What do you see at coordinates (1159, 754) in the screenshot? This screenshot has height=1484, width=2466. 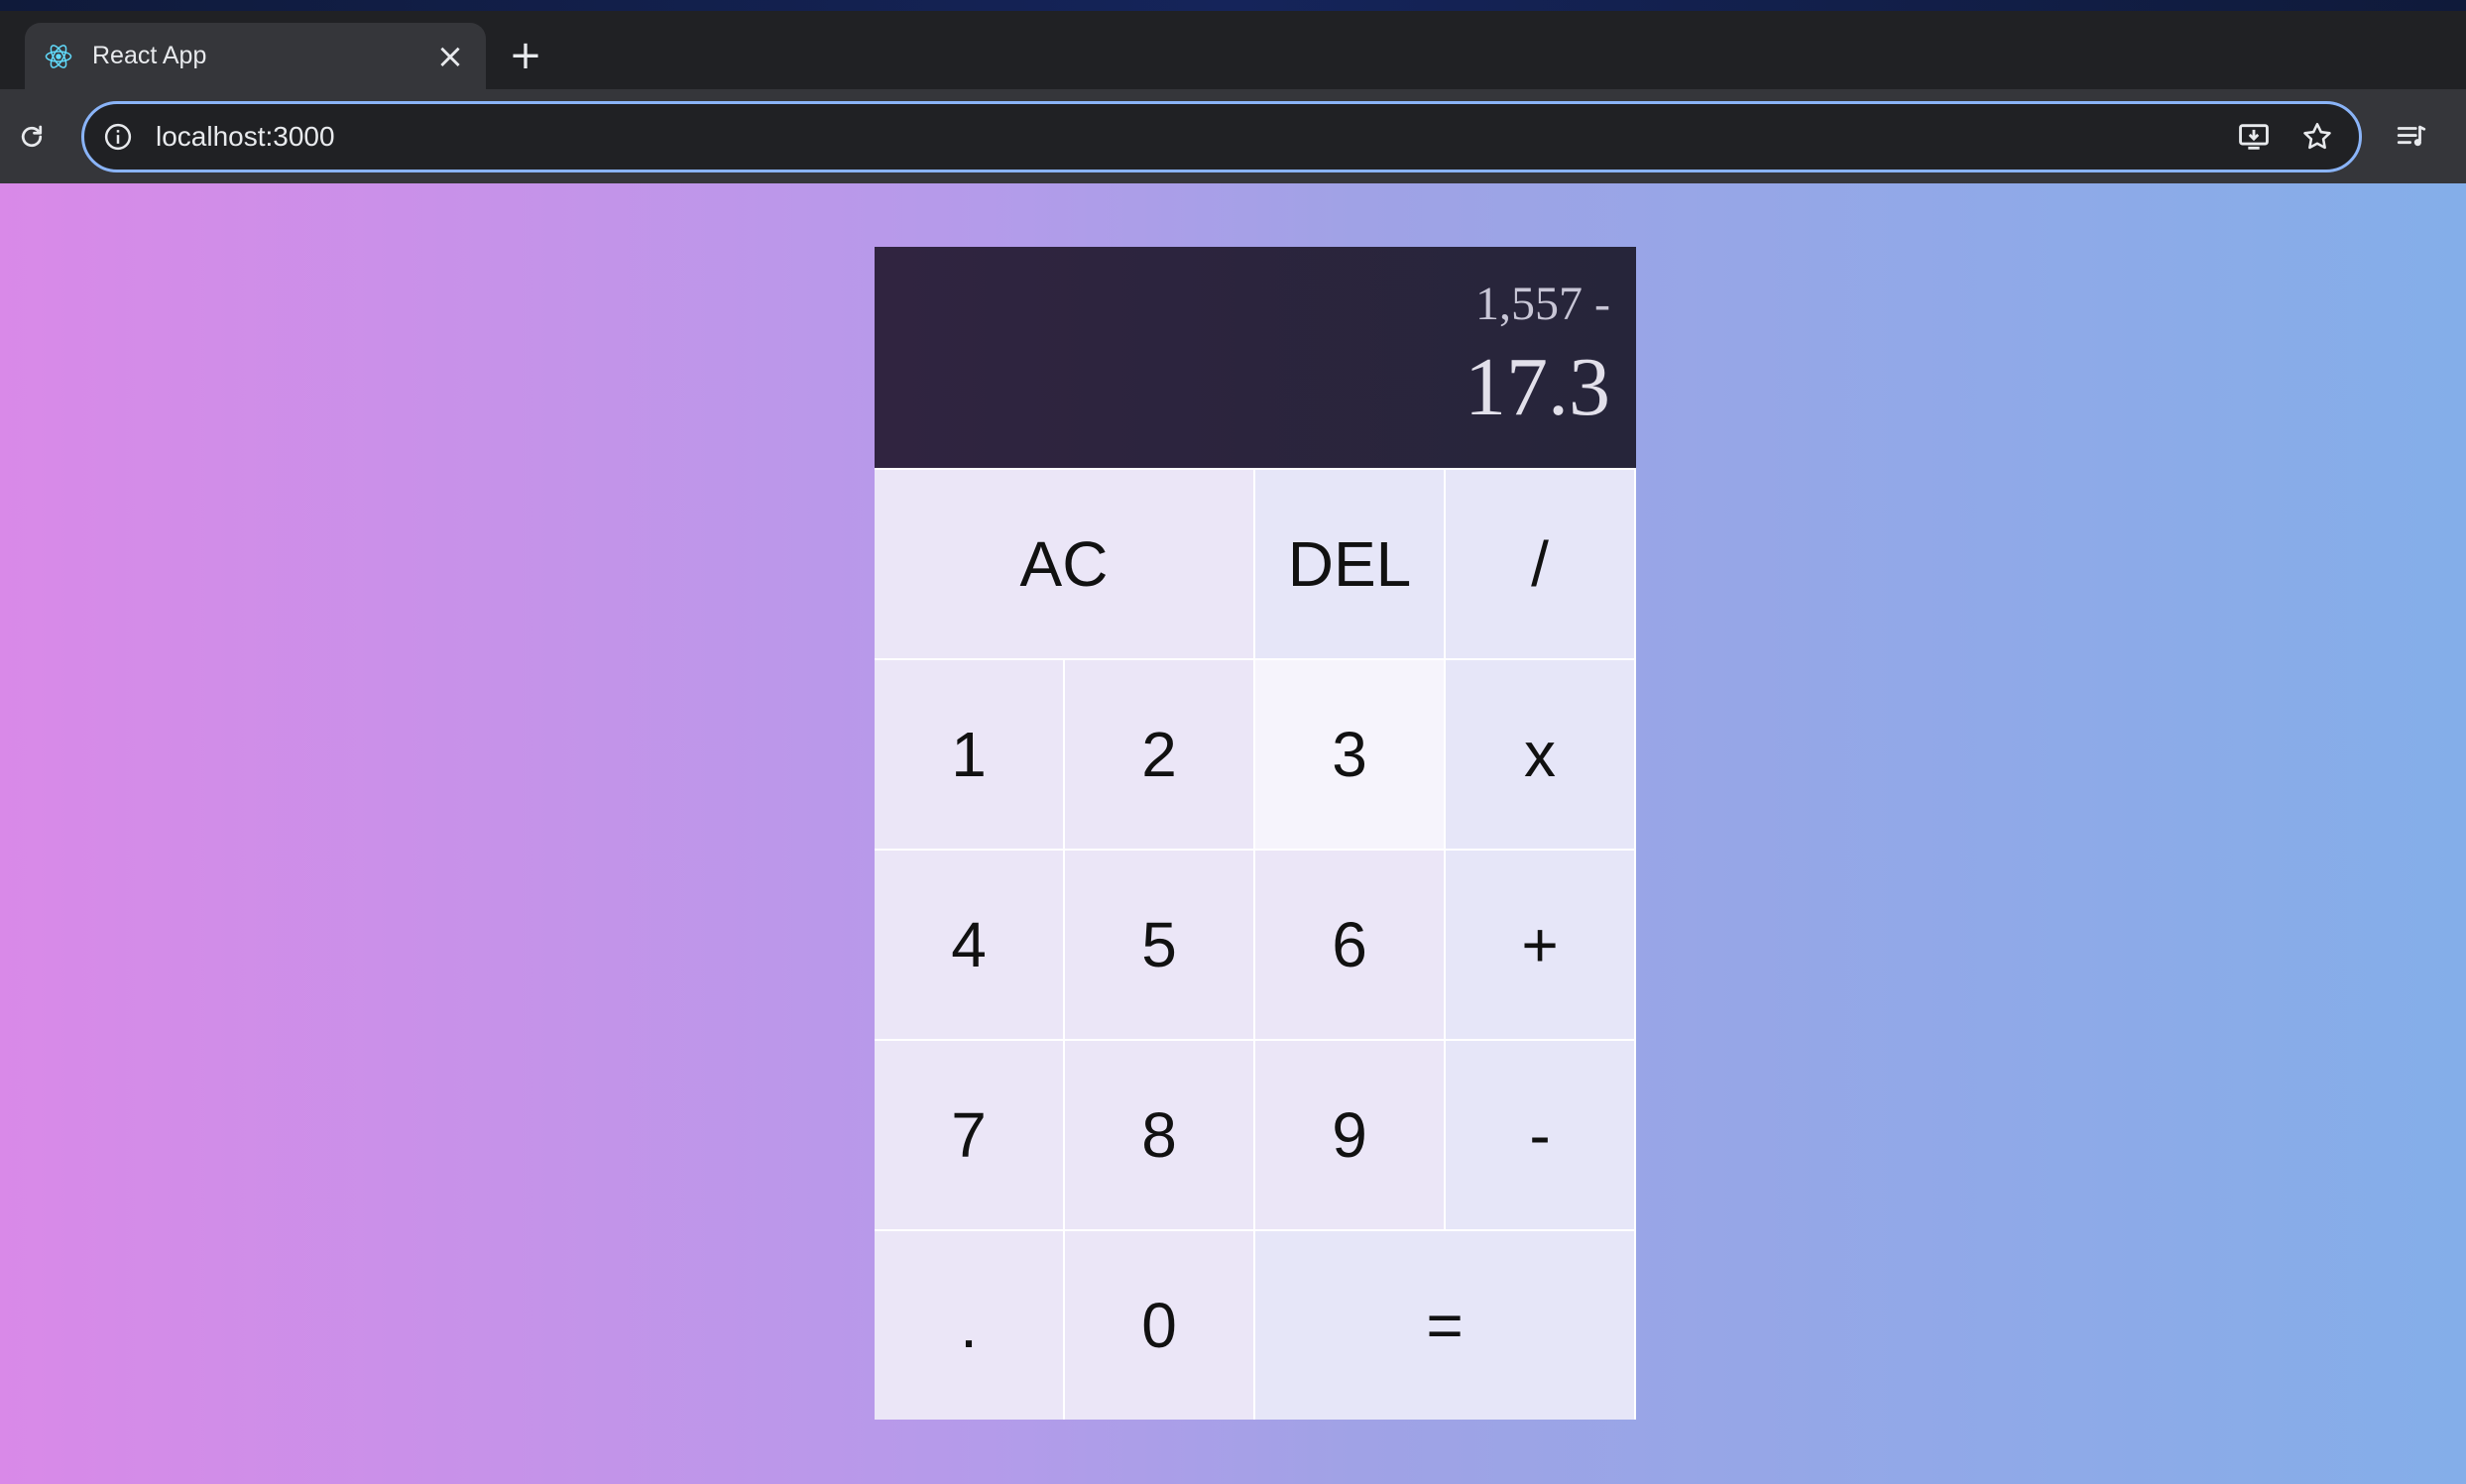 I see `digit-2-button: 2` at bounding box center [1159, 754].